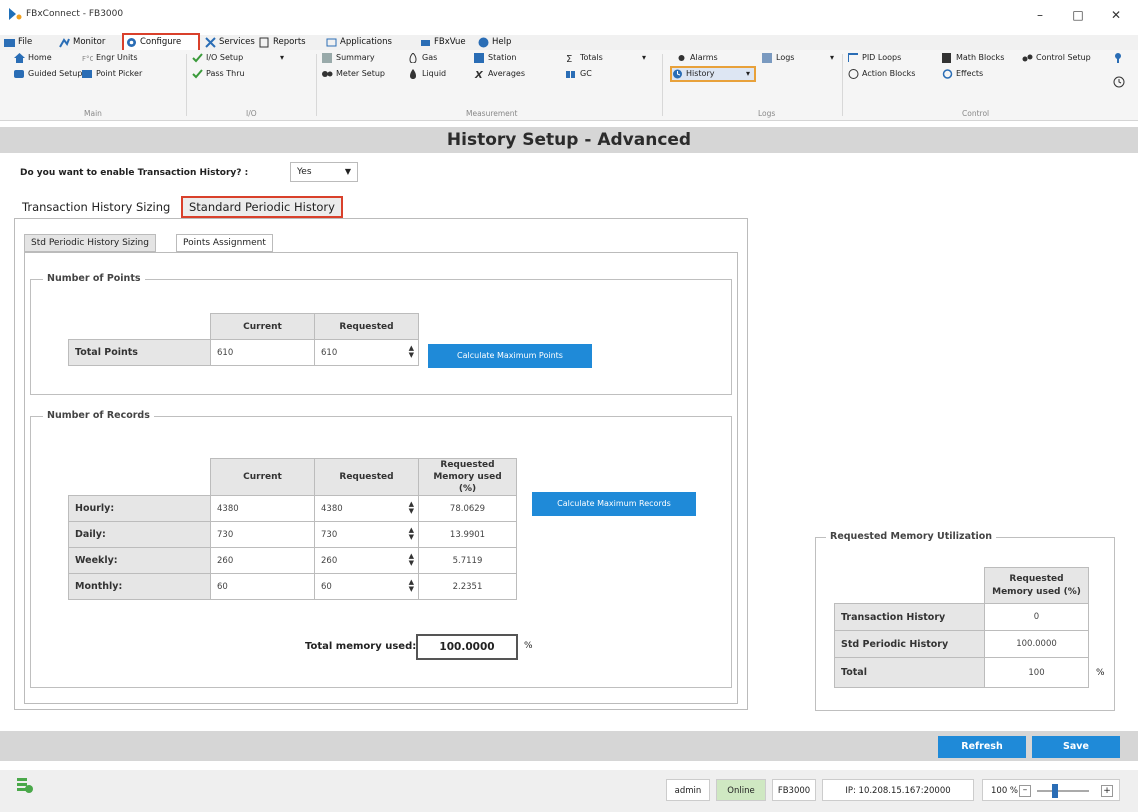 The height and width of the screenshot is (812, 1138). Describe the element at coordinates (442, 42) in the screenshot. I see `menu-fbxvue: FBxVue` at that location.